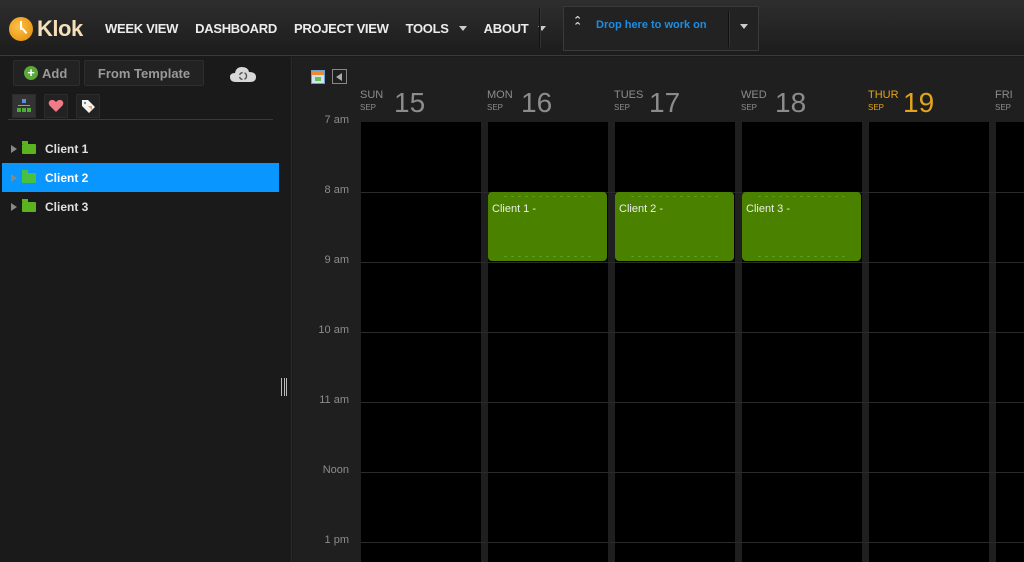 This screenshot has height=562, width=1024. Describe the element at coordinates (336, 190) in the screenshot. I see `time-label: 8 am` at that location.